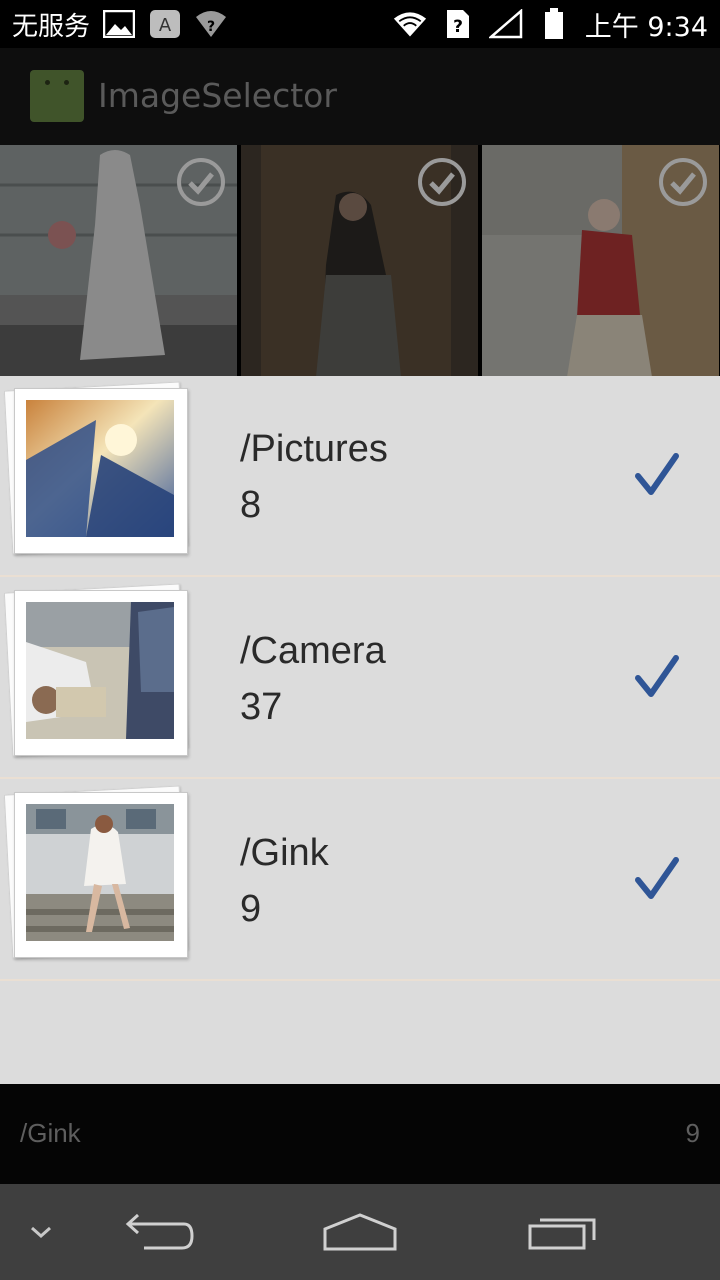  Describe the element at coordinates (51, 26) in the screenshot. I see `carrier-label: 无服务` at that location.